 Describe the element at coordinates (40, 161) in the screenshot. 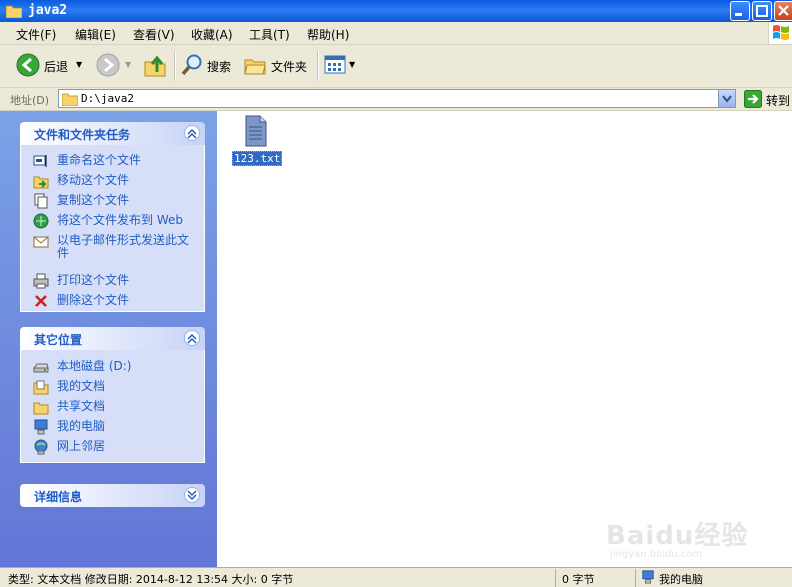

I see `rename-icon` at that location.